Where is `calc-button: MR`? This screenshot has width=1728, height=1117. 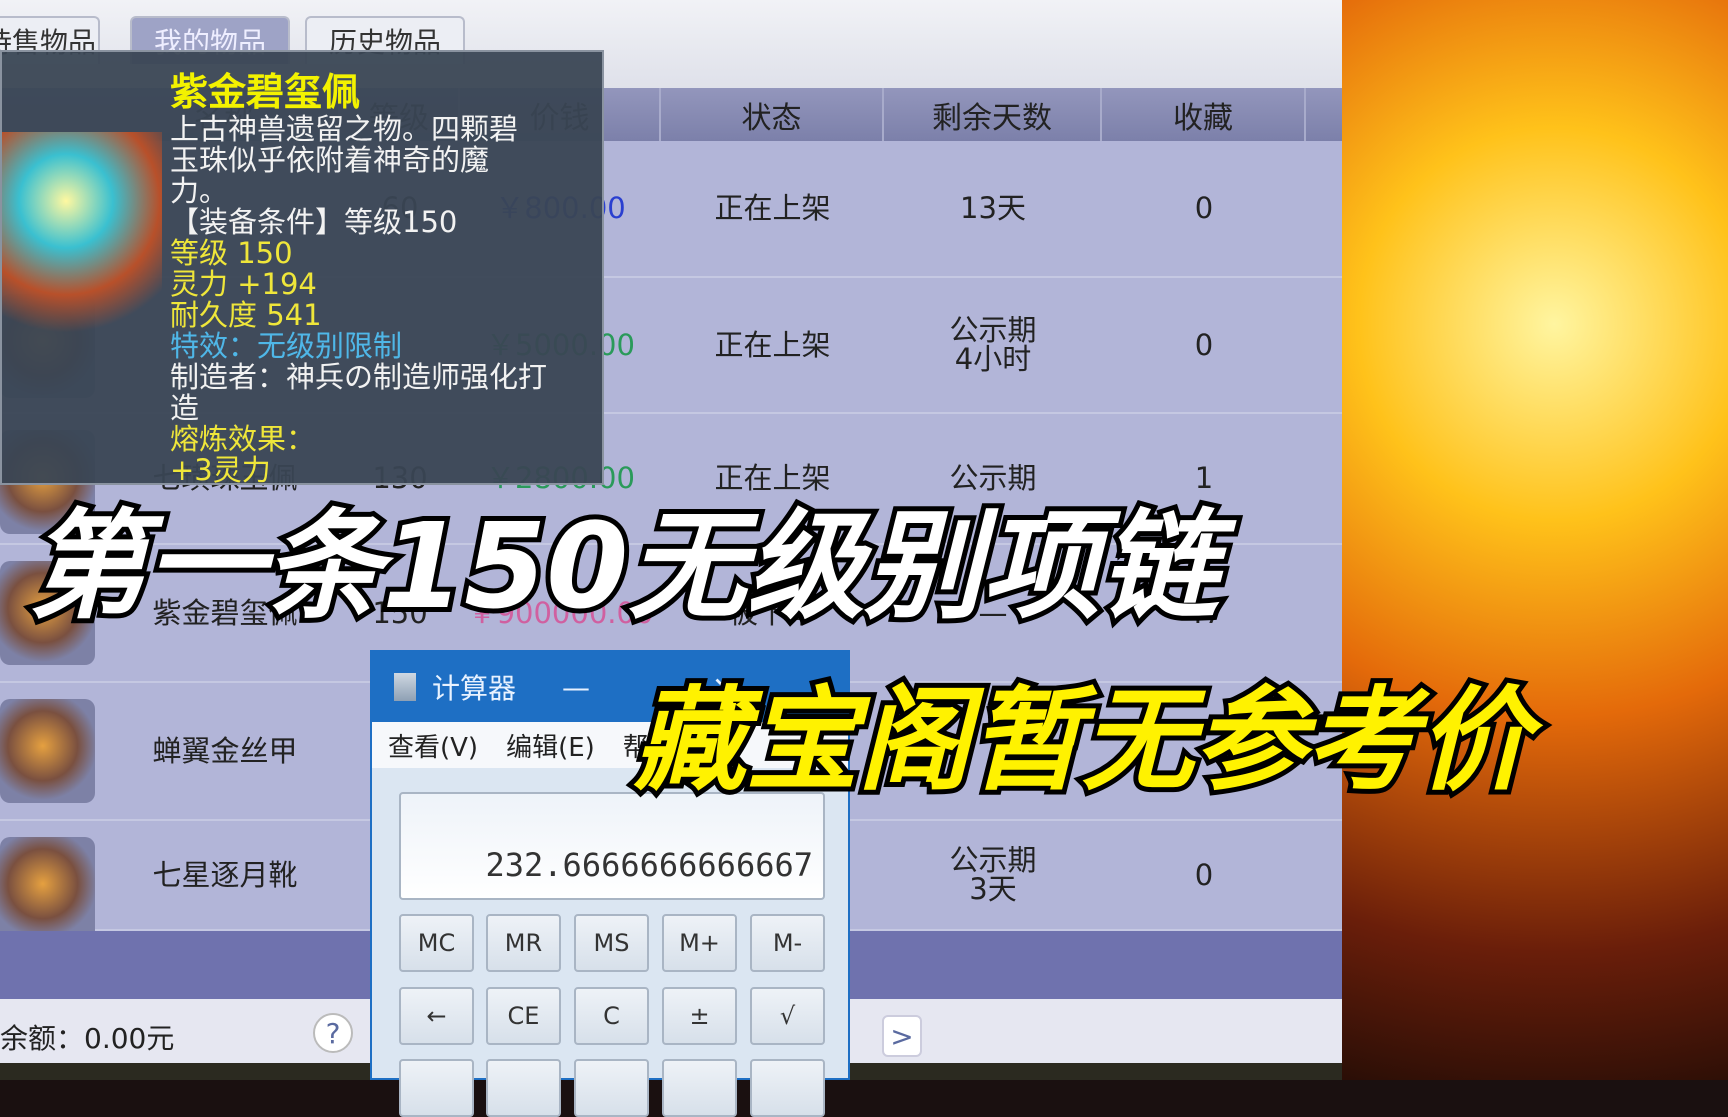
calc-button: MR is located at coordinates (523, 943).